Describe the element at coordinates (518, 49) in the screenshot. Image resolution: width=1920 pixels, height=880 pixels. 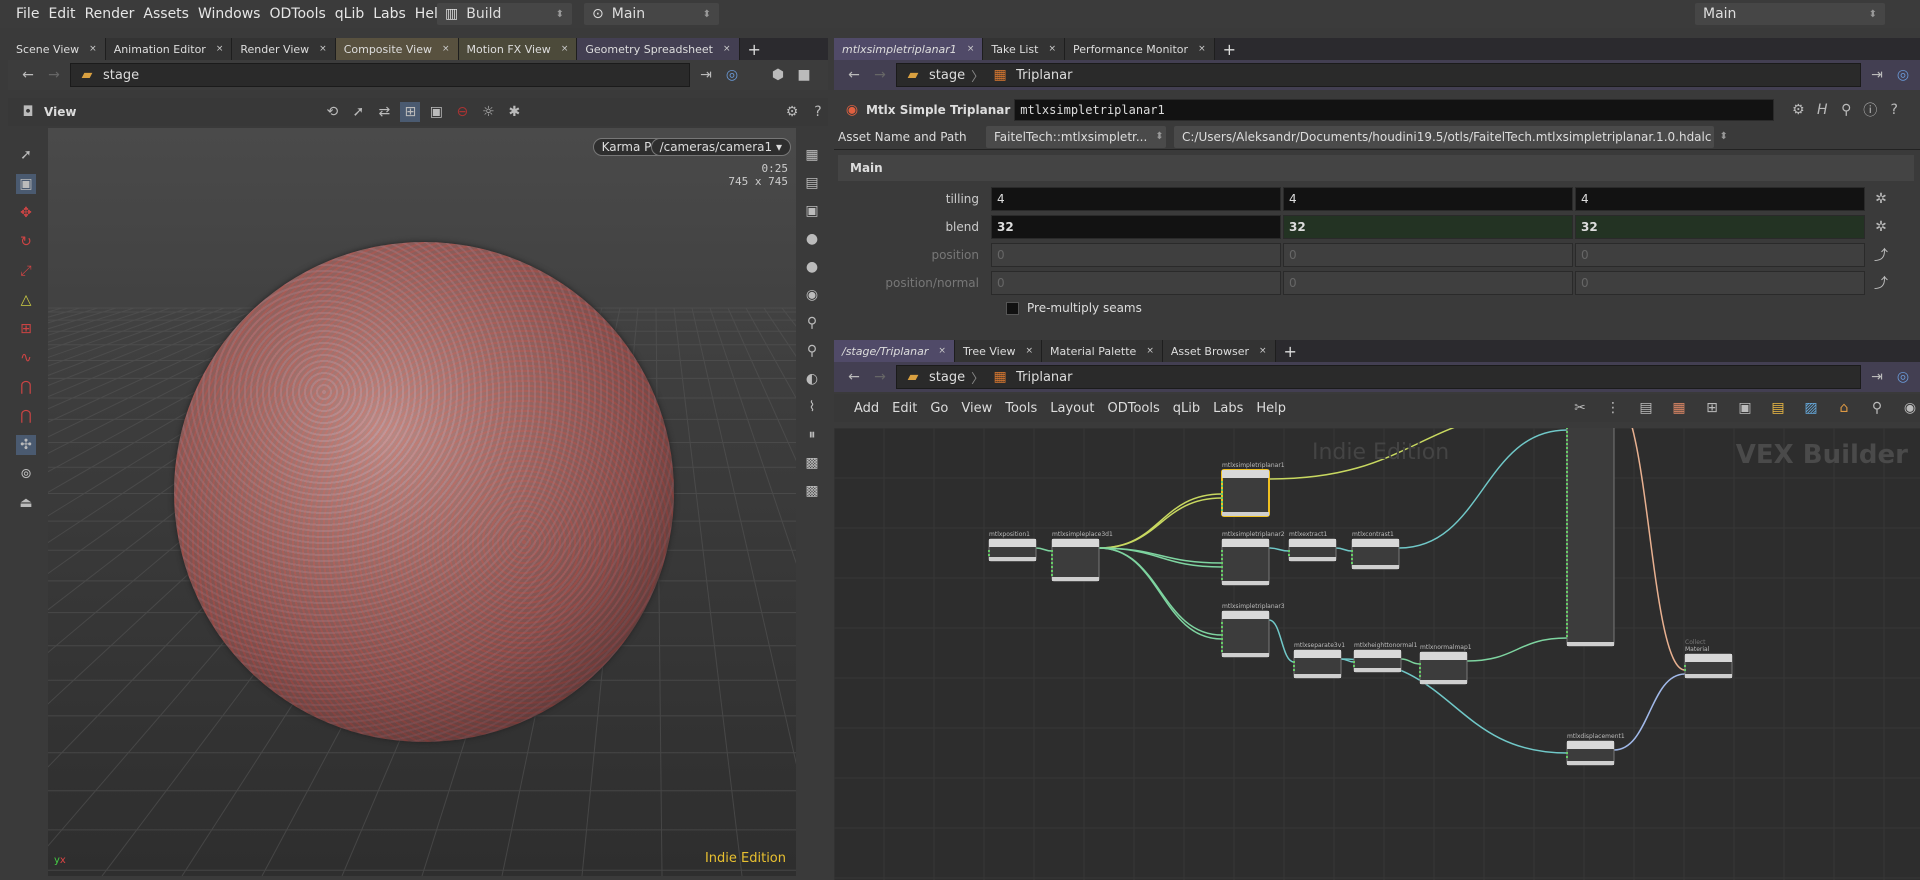
I see `tab-motion-fx-view: Motion FX View ×` at that location.